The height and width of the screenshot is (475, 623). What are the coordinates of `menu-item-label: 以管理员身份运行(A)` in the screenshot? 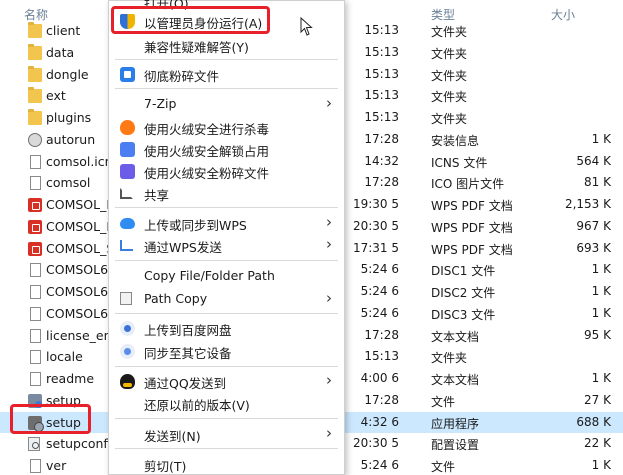 It's located at (203, 23).